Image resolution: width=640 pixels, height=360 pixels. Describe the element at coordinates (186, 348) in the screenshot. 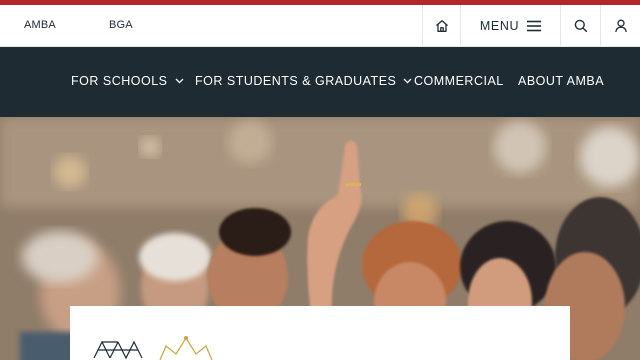

I see `crown-logo-icon` at that location.